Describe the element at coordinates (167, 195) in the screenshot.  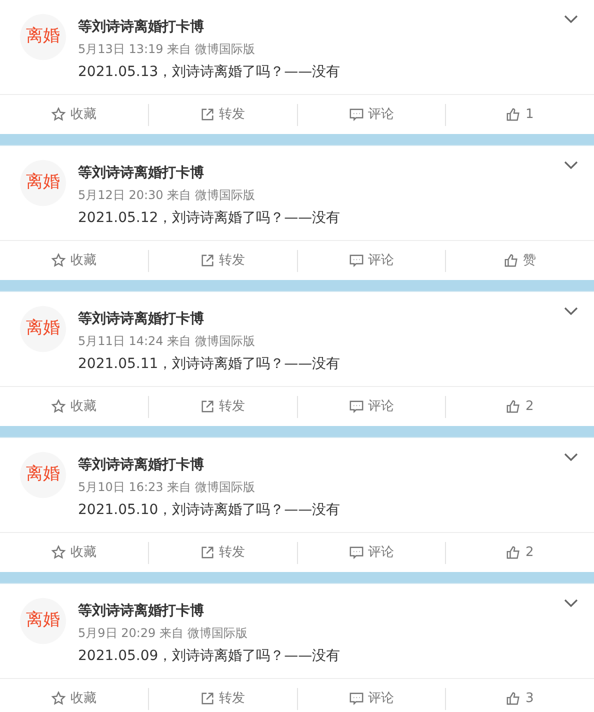
I see `post-meta: 5月12日 20:30 来自 微博国际版` at that location.